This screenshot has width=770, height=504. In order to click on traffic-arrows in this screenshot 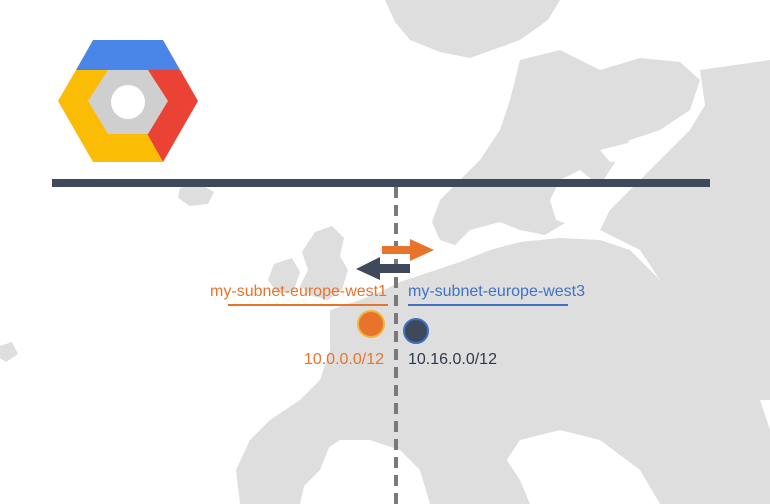, I will do `click(395, 259)`.